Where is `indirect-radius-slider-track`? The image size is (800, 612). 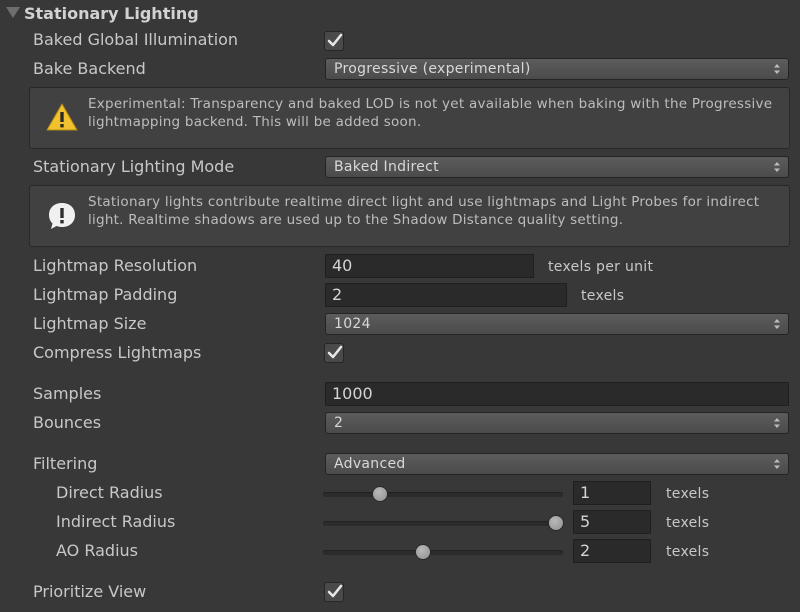
indirect-radius-slider-track is located at coordinates (443, 523).